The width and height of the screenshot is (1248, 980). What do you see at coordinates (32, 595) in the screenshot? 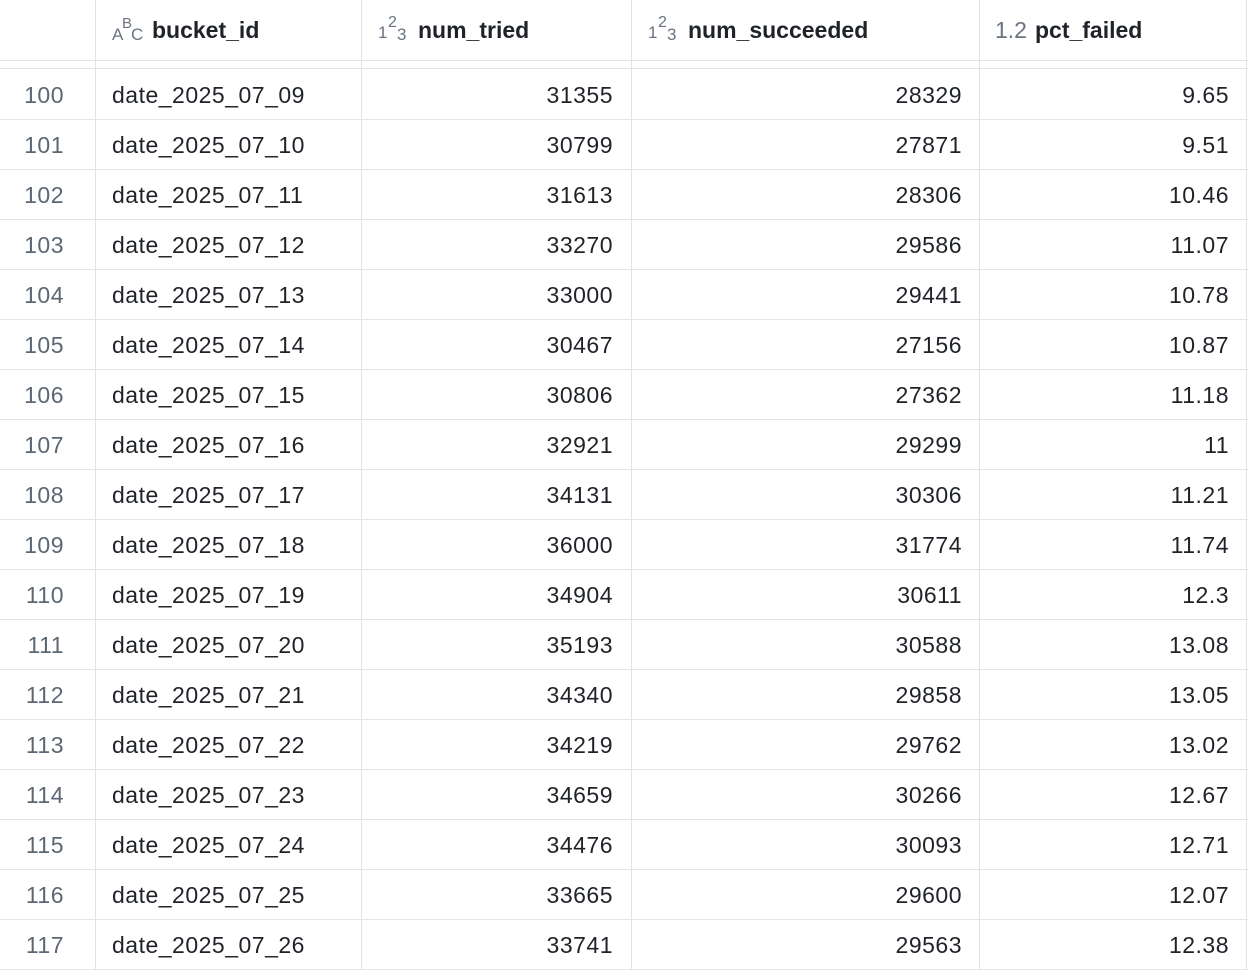
I see `row-index: 110` at bounding box center [32, 595].